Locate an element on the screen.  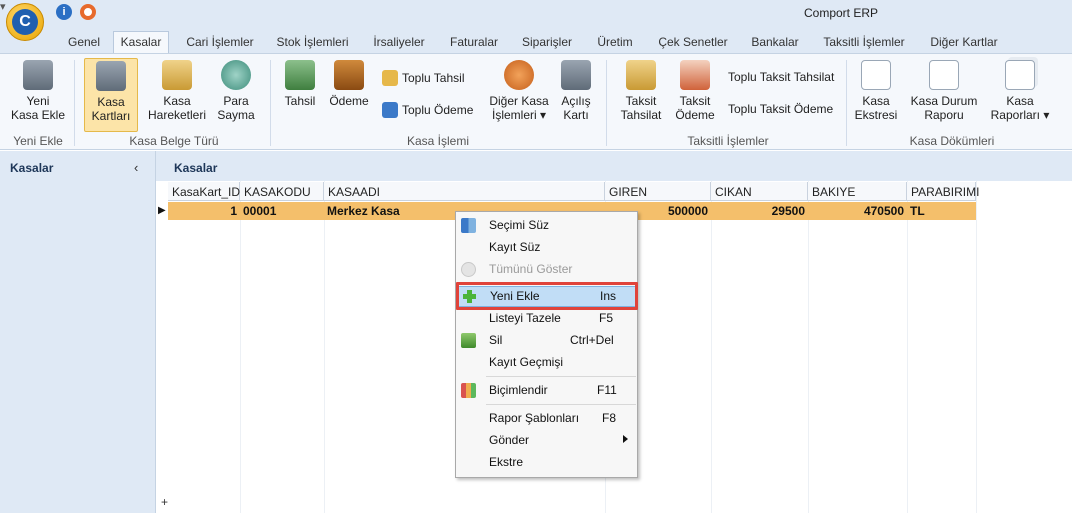
column-header-kasakart-id: KasaKart_ID is located at coordinates (204, 191).